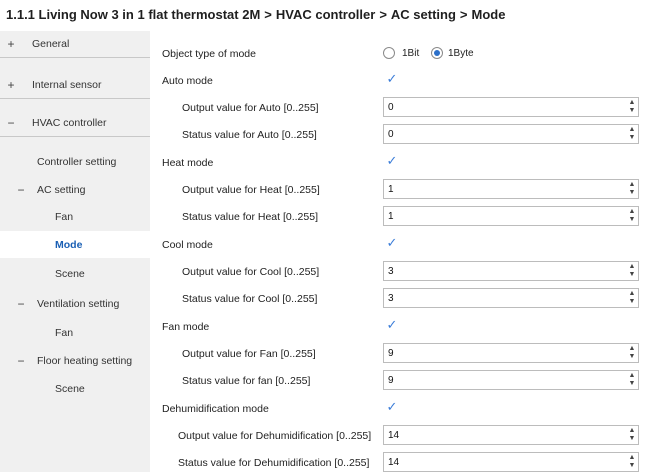 This screenshot has height=472, width=645. What do you see at coordinates (410, 53) in the screenshot?
I see `radio-1bit-label: 1Bit` at bounding box center [410, 53].